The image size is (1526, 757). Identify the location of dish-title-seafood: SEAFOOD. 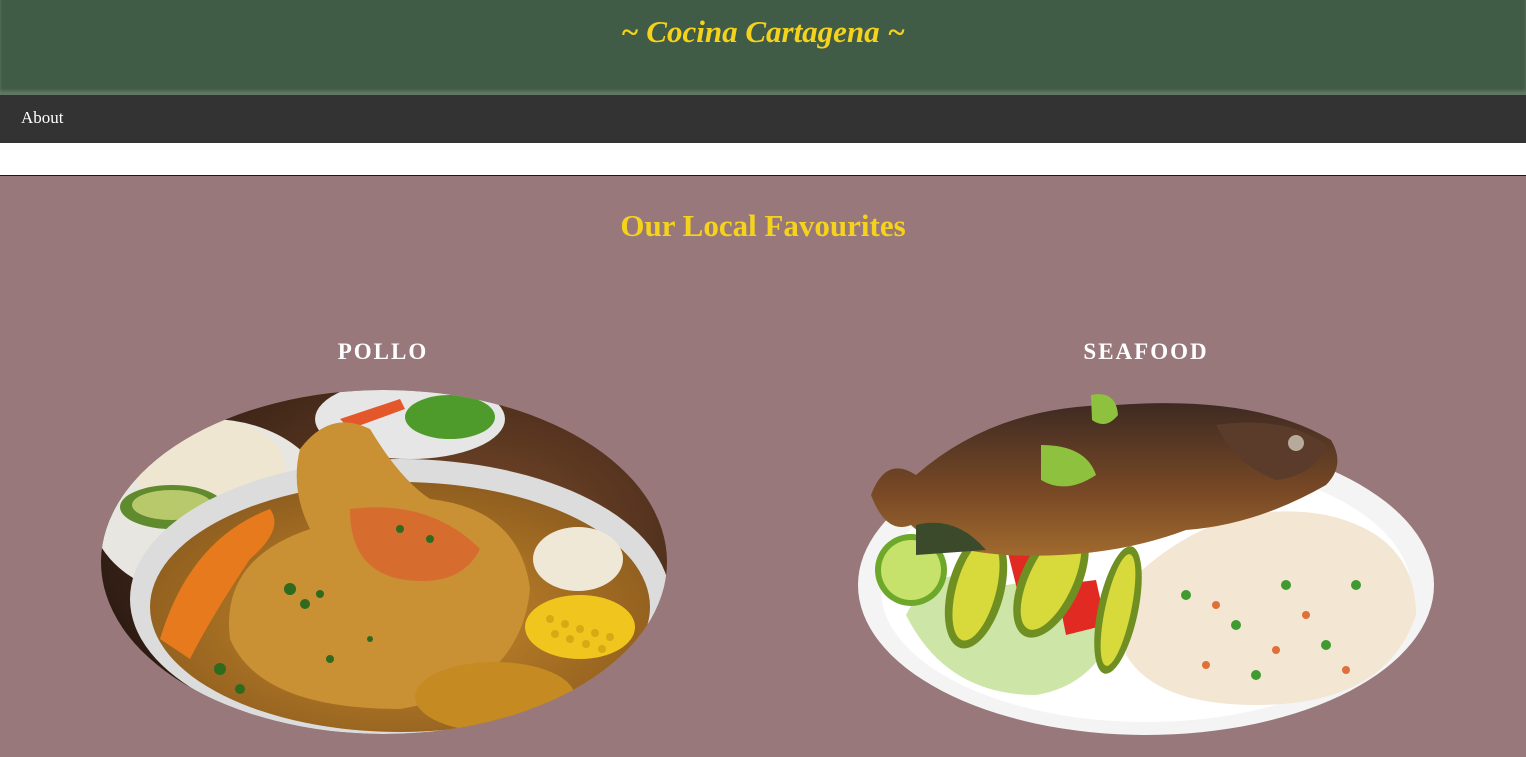
(1146, 351).